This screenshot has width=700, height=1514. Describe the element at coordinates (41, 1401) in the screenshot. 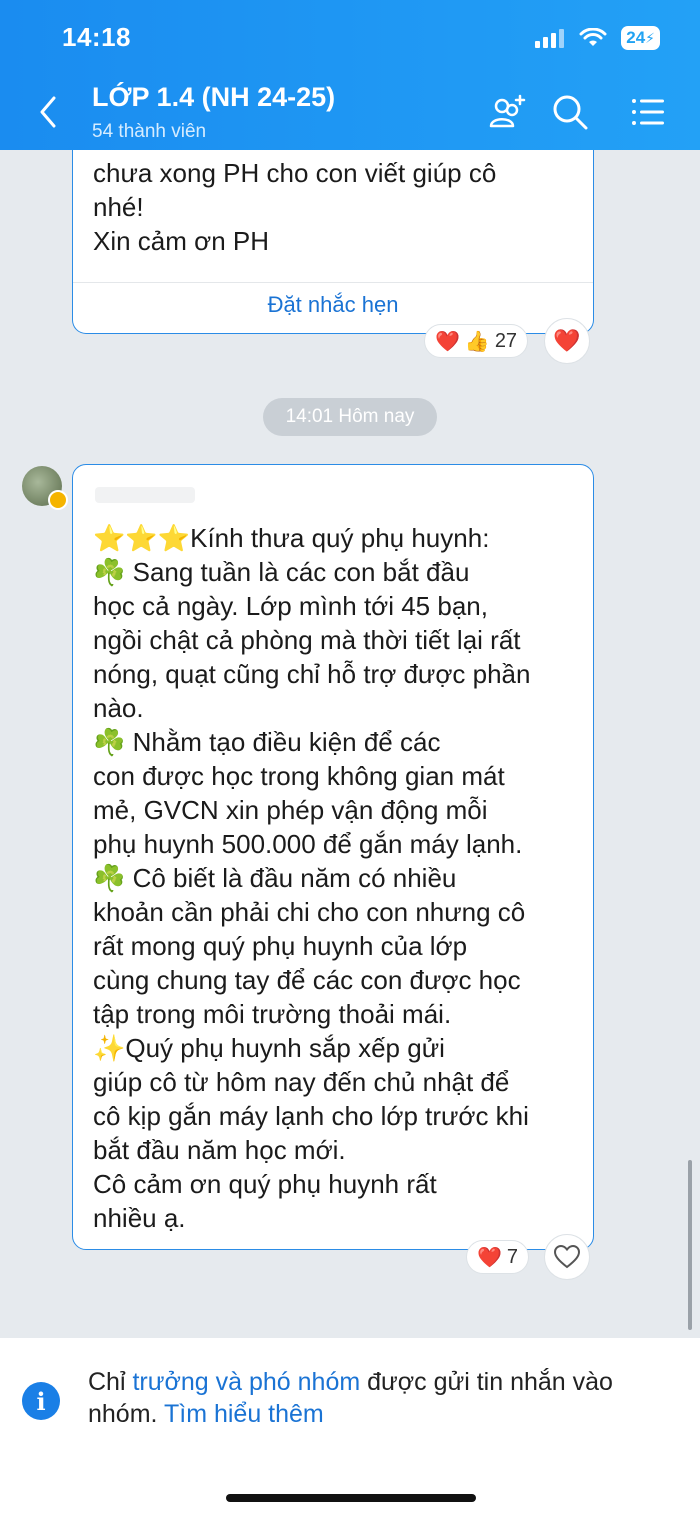

I see `info-icon: i` at that location.